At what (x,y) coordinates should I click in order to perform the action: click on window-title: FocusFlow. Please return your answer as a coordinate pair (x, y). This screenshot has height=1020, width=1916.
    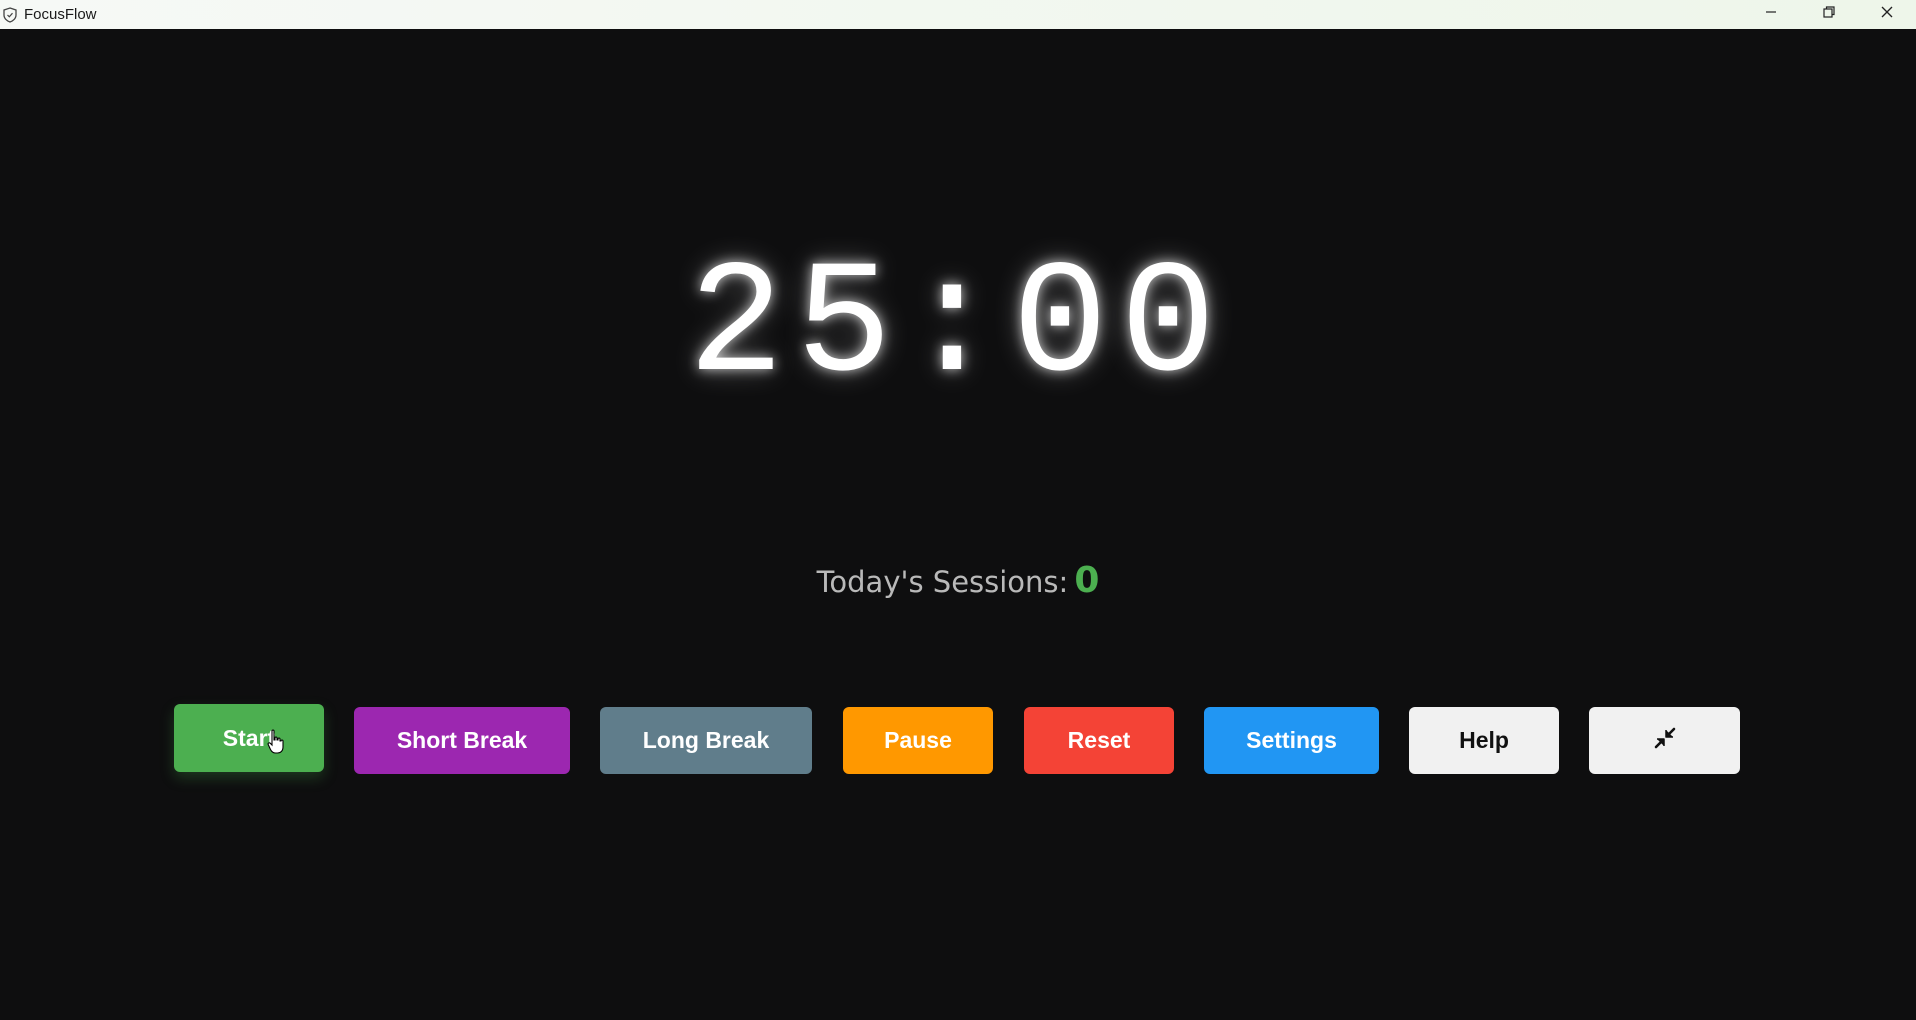
    Looking at the image, I should click on (60, 14).